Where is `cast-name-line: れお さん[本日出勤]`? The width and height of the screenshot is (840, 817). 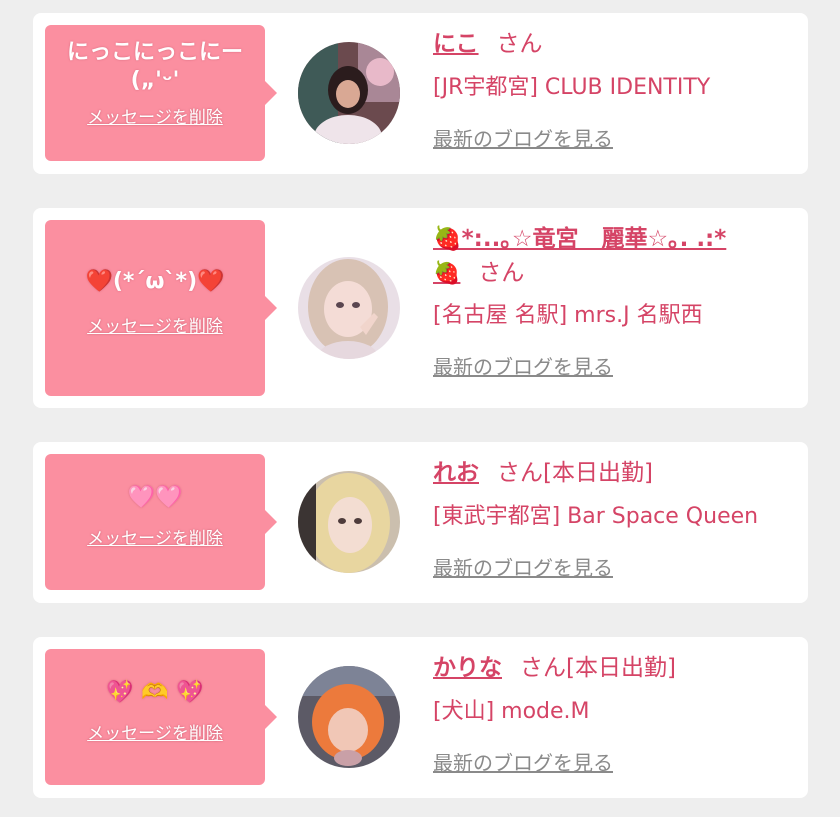 cast-name-line: れお さん[本日出勤] is located at coordinates (615, 473).